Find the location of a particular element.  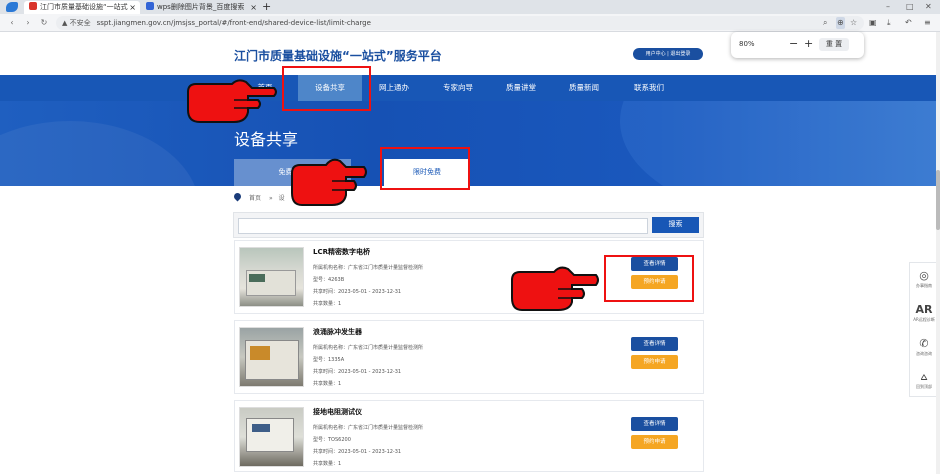

zoom-level: 80% is located at coordinates (747, 44).